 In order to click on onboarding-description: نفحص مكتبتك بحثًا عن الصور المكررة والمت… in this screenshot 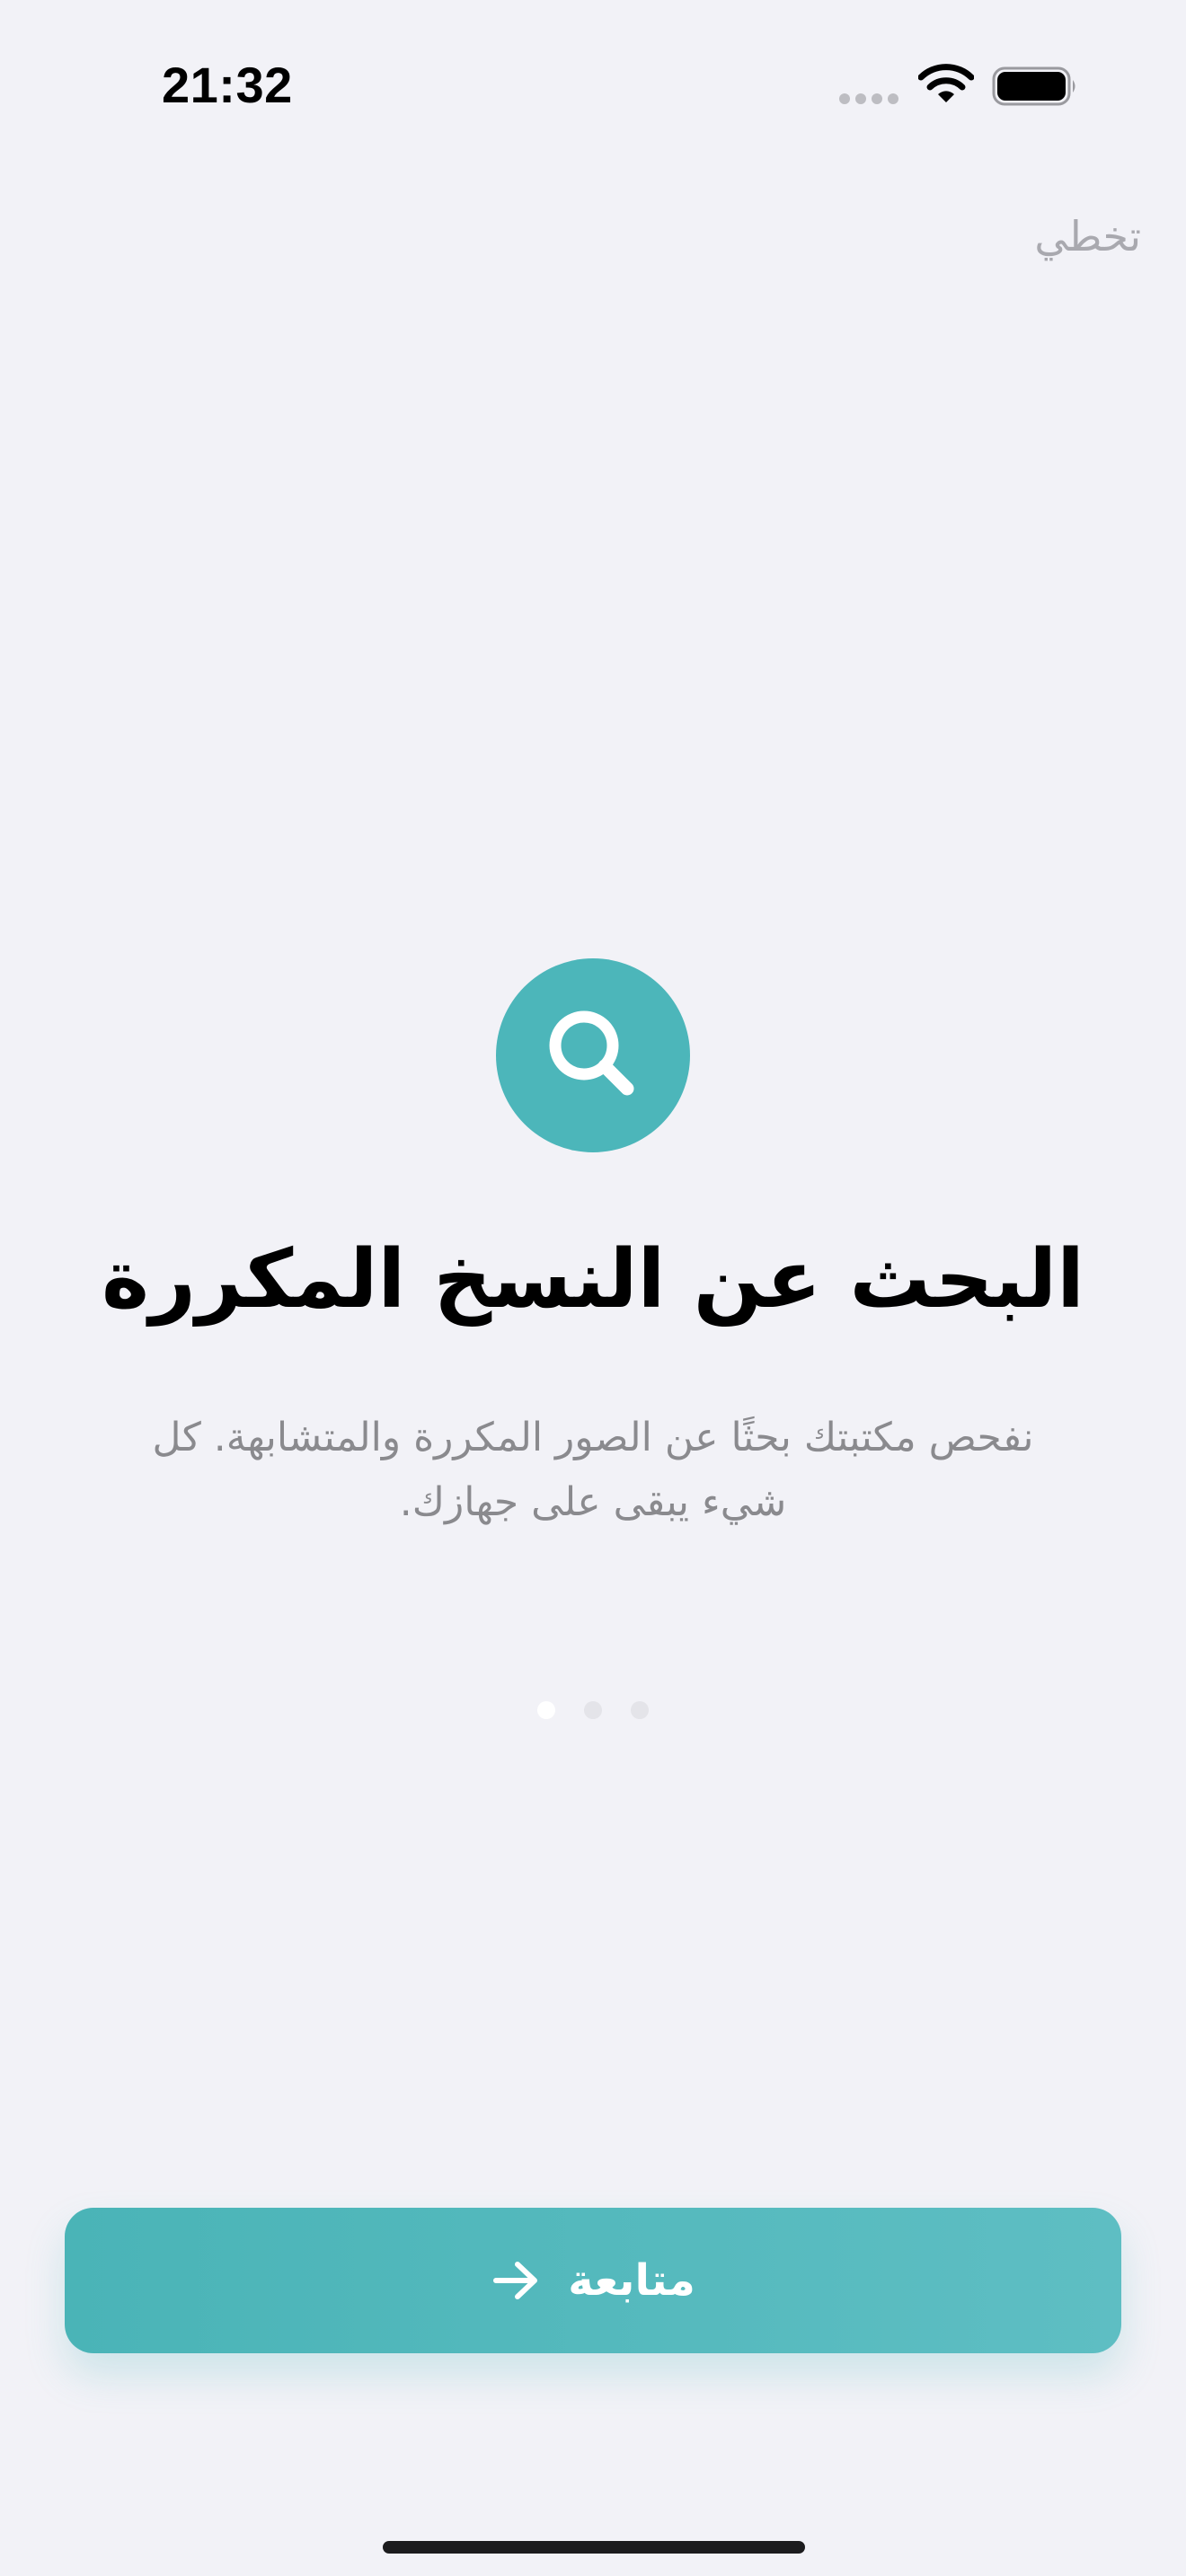, I will do `click(593, 1470)`.